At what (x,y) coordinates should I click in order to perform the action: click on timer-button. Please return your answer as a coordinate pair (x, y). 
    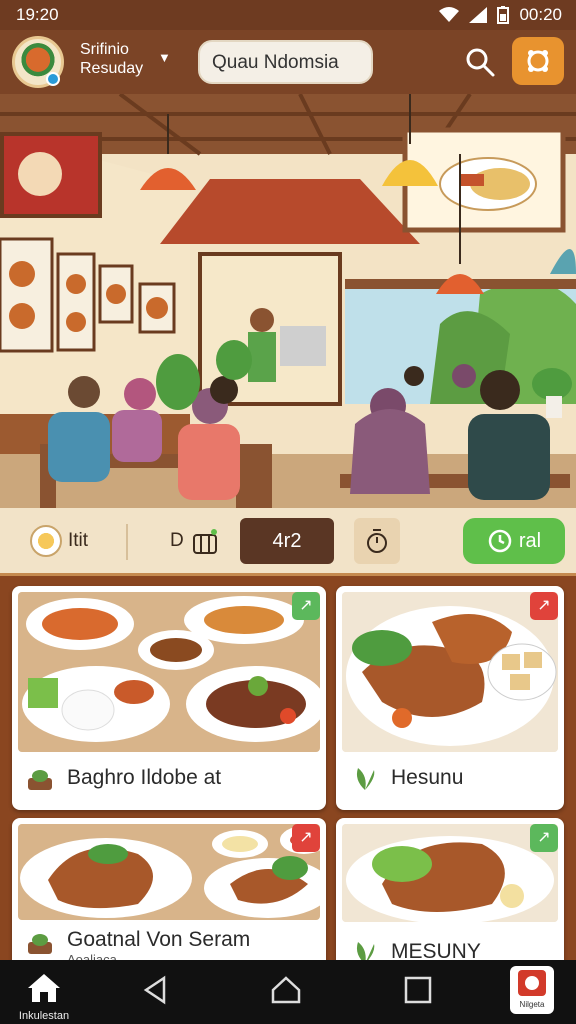
    Looking at the image, I should click on (377, 541).